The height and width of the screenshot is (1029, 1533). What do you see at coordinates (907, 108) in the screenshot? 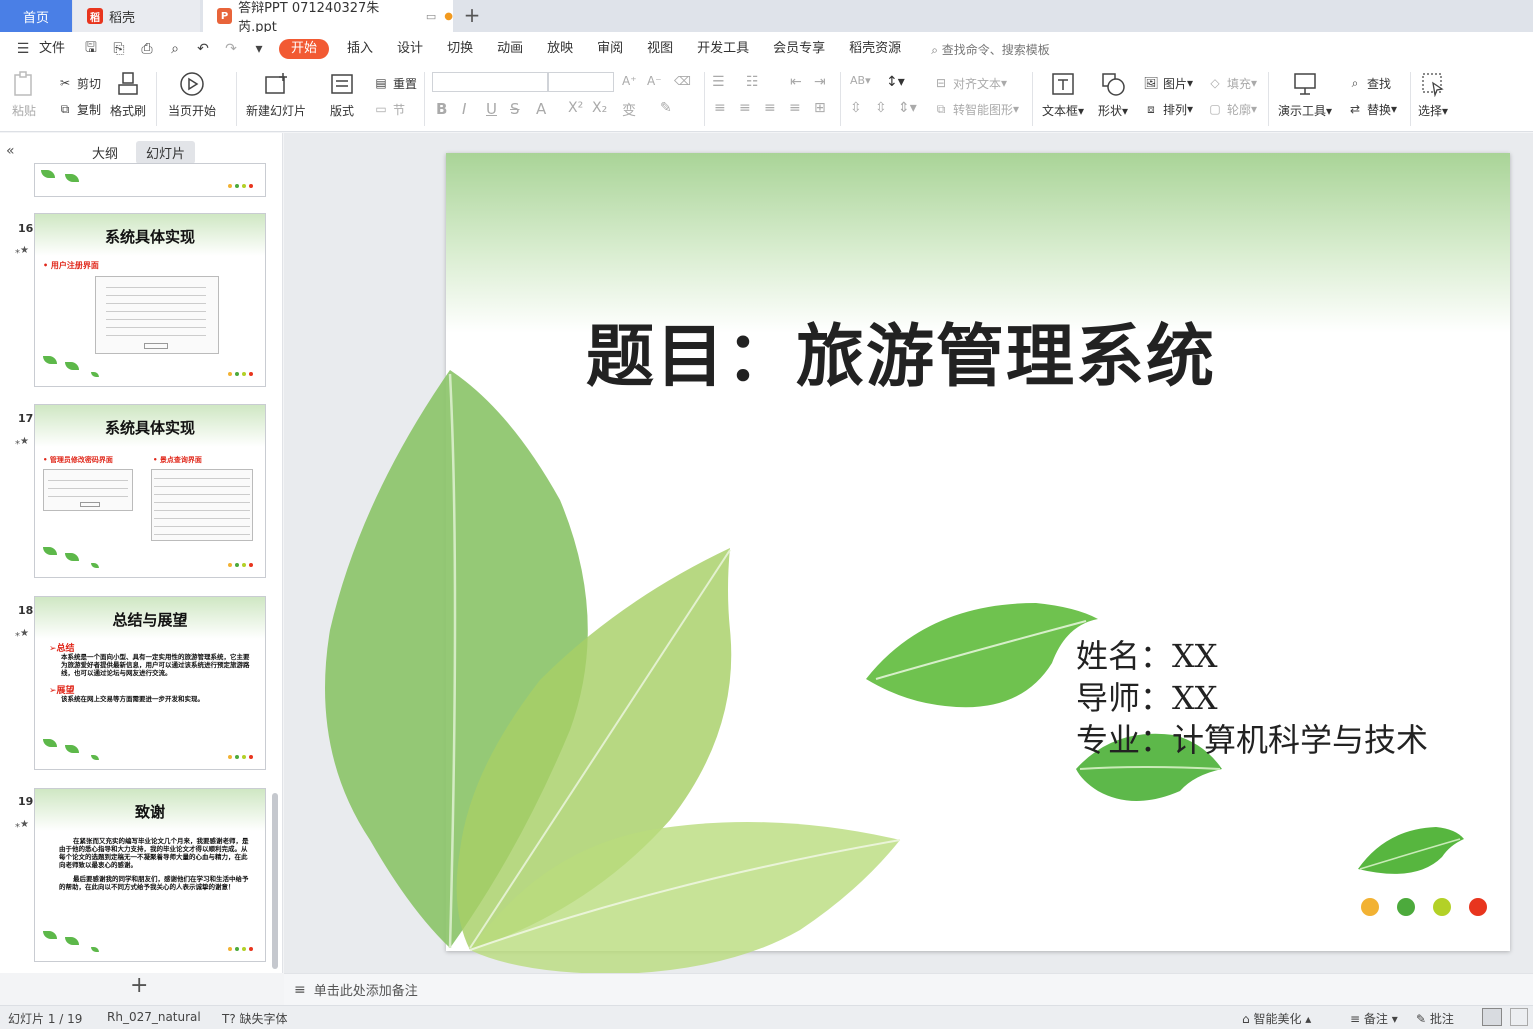
I see `paragraph-spacing-icon: ⇕▾` at bounding box center [907, 108].